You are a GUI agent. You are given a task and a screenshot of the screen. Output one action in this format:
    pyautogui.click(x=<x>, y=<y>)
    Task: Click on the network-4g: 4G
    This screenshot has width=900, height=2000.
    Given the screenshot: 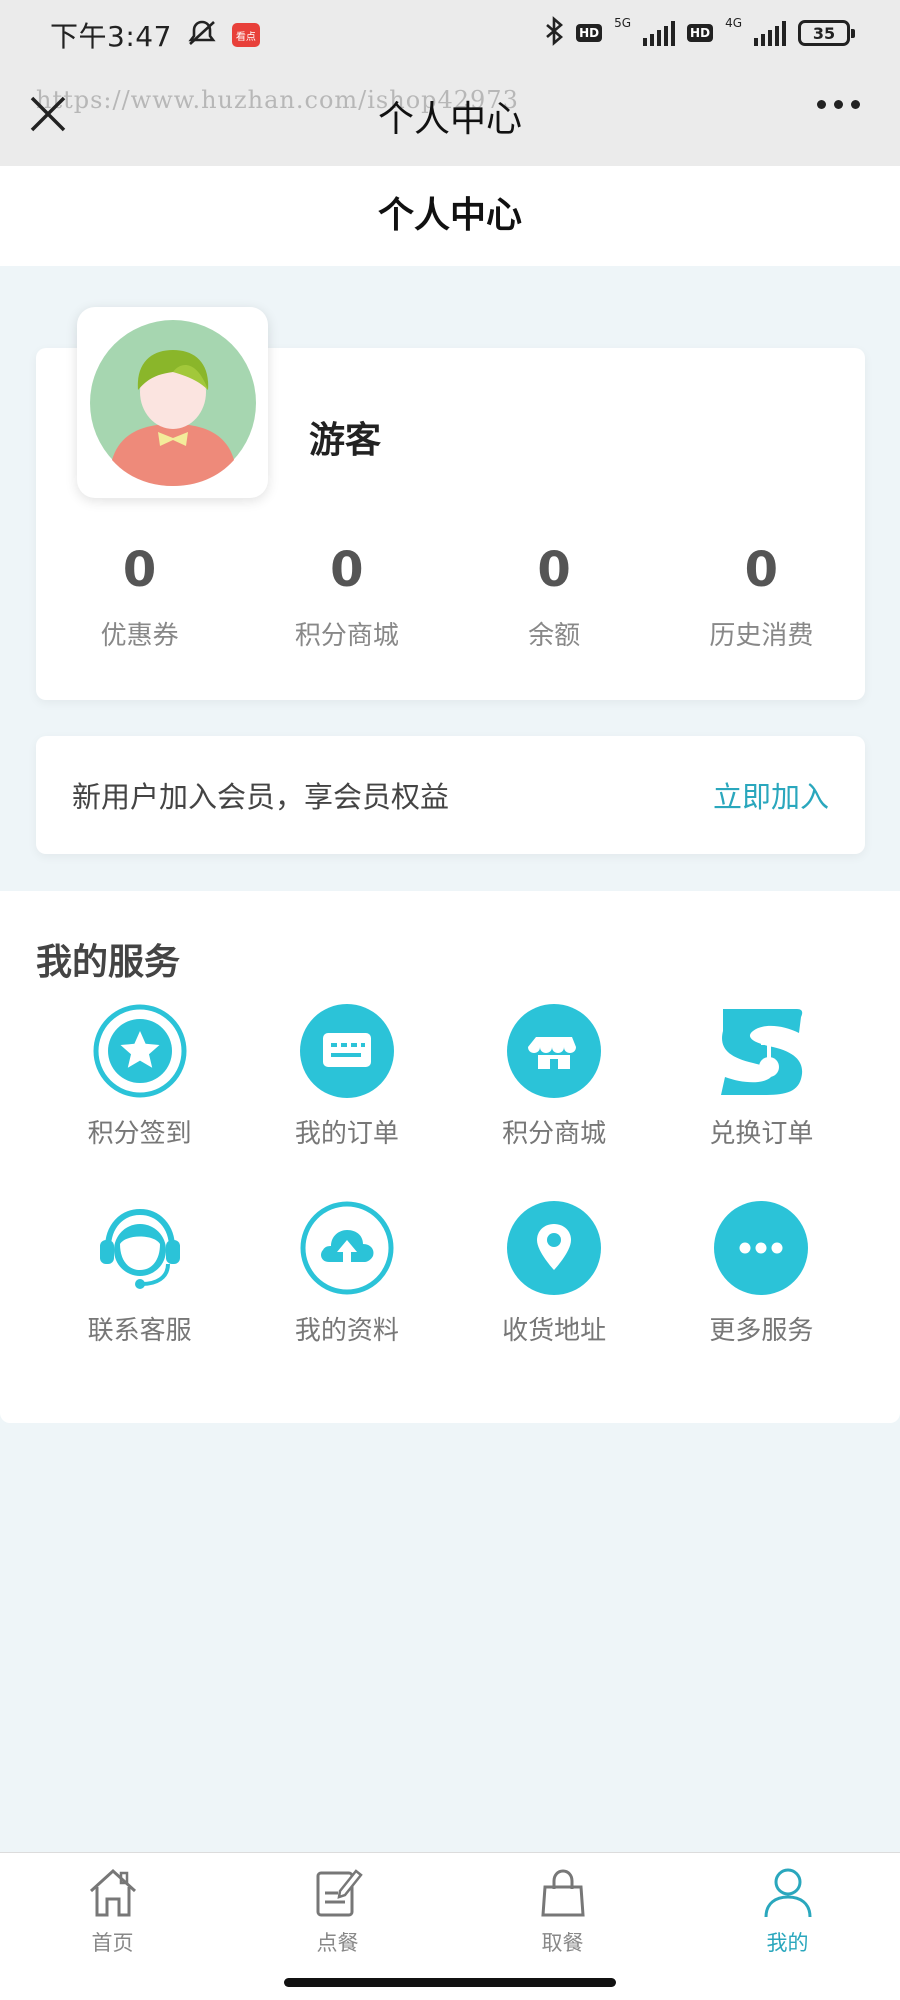 What is the action you would take?
    pyautogui.click(x=733, y=23)
    